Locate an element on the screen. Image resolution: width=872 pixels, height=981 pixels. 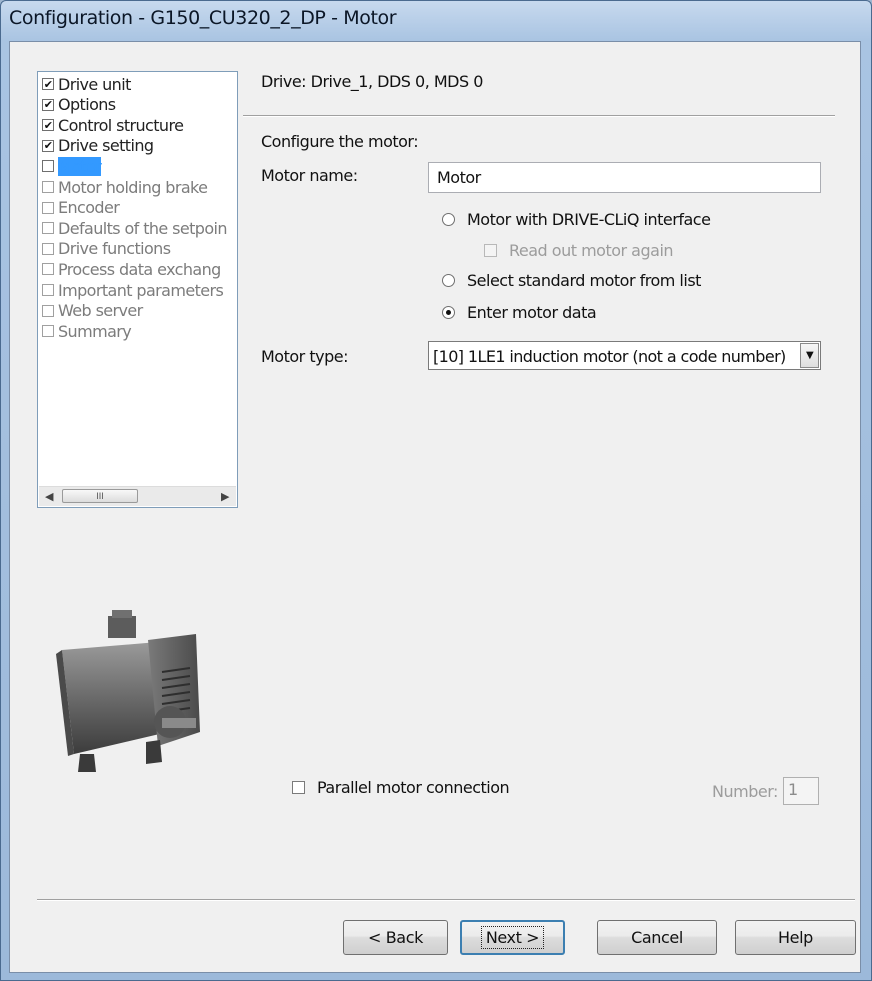
footer-divider is located at coordinates (446, 900).